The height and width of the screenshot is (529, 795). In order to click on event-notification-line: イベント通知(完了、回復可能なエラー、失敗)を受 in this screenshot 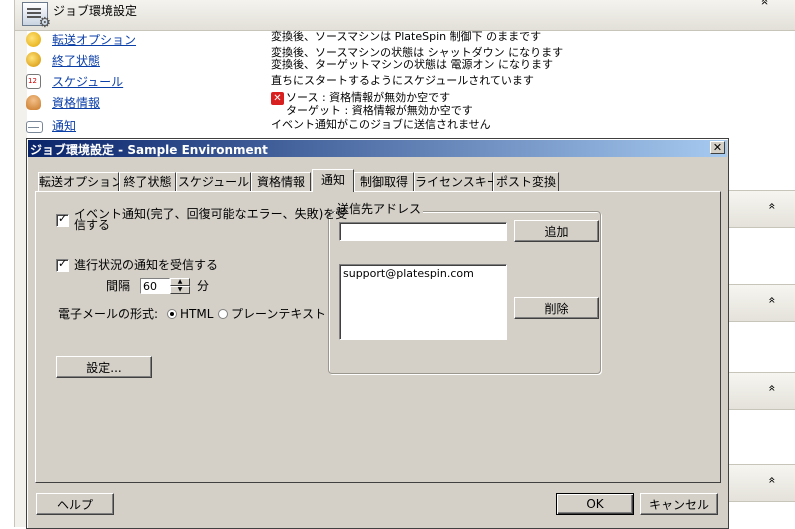, I will do `click(211, 214)`.